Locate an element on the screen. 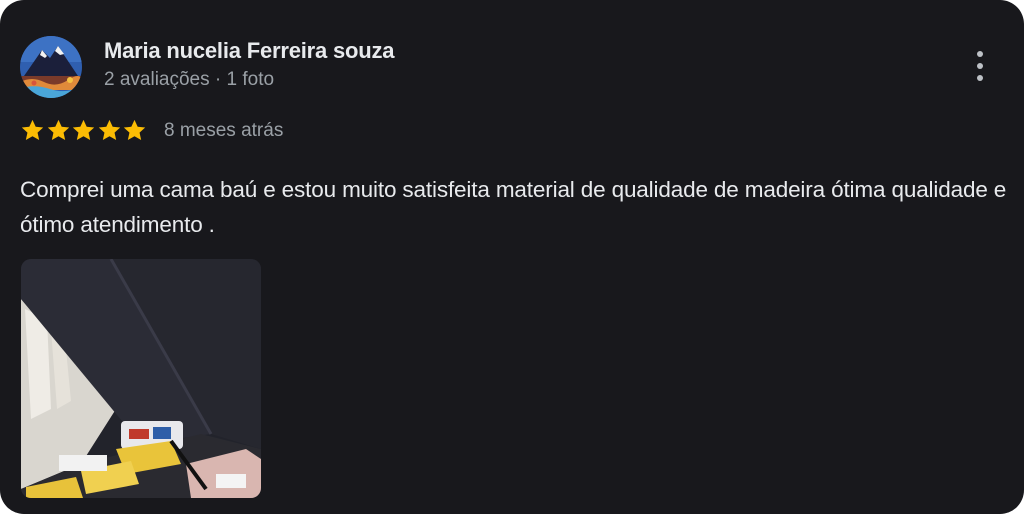 The height and width of the screenshot is (514, 1024). review-time: 8 meses atrás is located at coordinates (224, 130).